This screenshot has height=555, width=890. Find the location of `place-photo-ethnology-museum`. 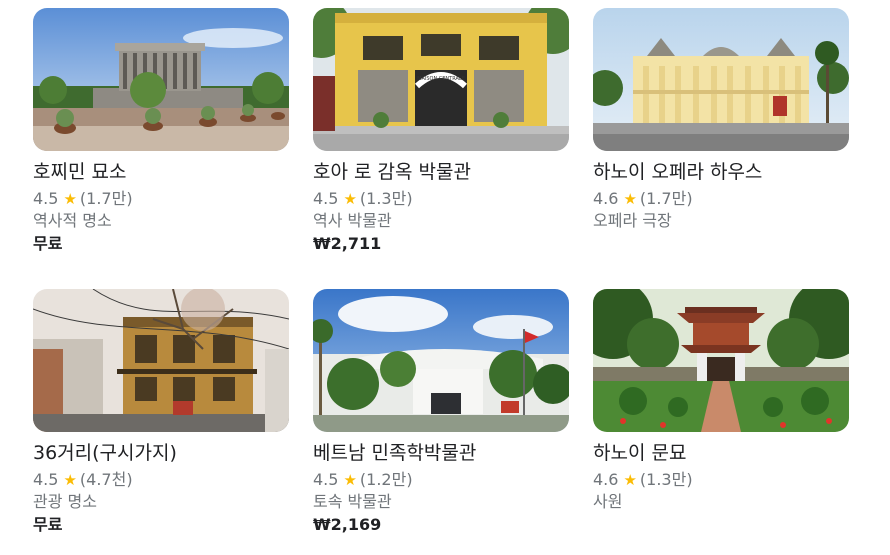

place-photo-ethnology-museum is located at coordinates (441, 360).